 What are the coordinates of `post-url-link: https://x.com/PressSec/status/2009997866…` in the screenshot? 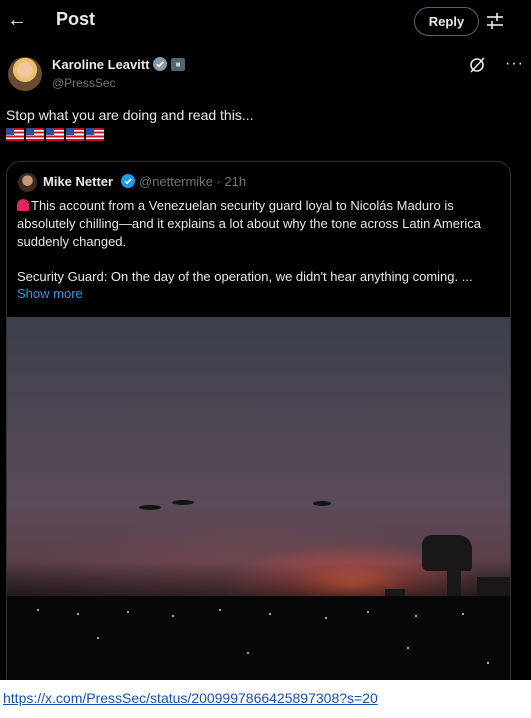 It's located at (190, 698).